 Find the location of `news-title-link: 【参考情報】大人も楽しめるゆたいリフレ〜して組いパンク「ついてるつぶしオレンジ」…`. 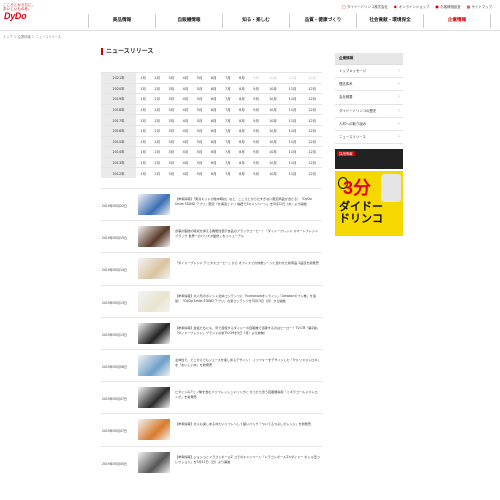

news-title-link: 【参考情報】大人も楽しめるゆたいリフレ〜して組いパンク「ついてるつぶしオレンジ」… is located at coordinates (247, 424).